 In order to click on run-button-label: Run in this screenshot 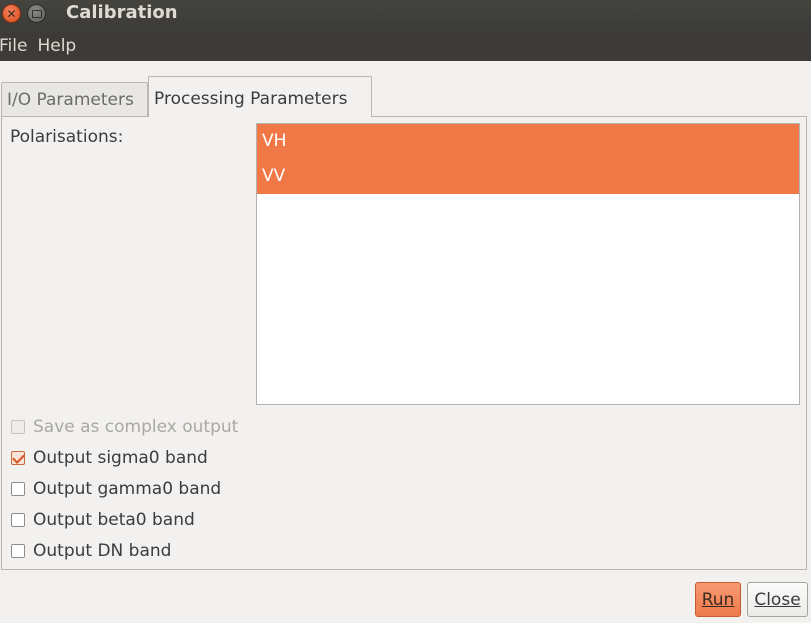, I will do `click(718, 599)`.